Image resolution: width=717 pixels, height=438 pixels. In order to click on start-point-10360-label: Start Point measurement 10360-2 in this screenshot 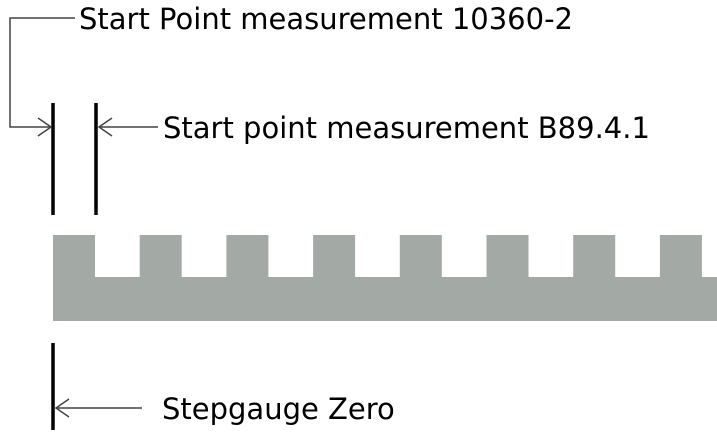, I will do `click(326, 19)`.